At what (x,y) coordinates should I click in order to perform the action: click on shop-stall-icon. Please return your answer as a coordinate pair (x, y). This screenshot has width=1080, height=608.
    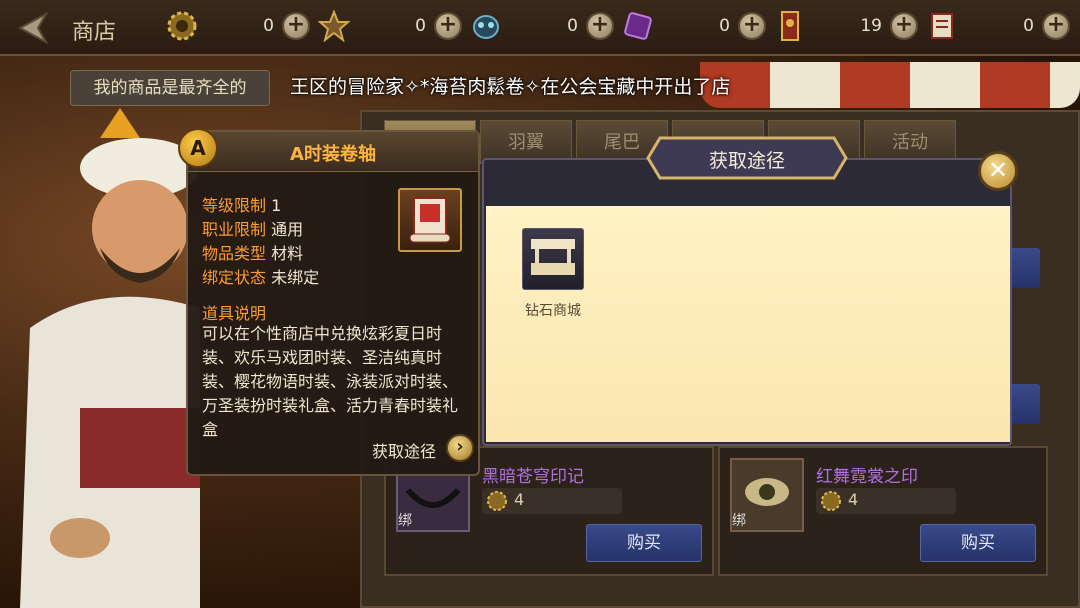
    Looking at the image, I should click on (553, 259).